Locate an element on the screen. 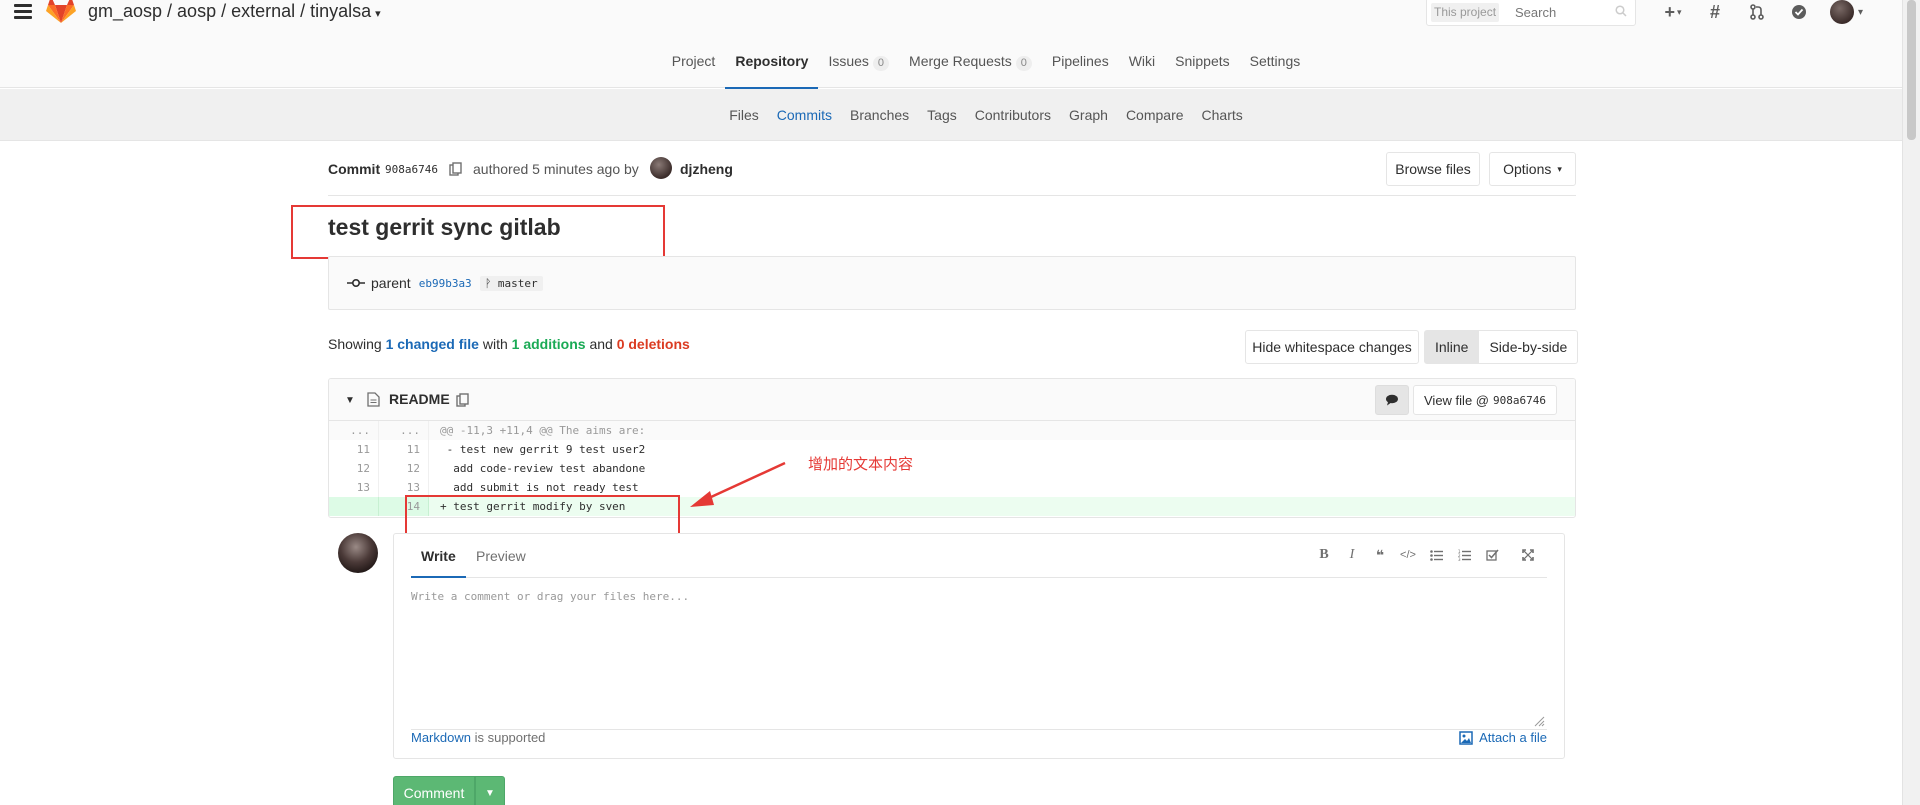  annotation-text: 增加的文本内容 is located at coordinates (861, 464).